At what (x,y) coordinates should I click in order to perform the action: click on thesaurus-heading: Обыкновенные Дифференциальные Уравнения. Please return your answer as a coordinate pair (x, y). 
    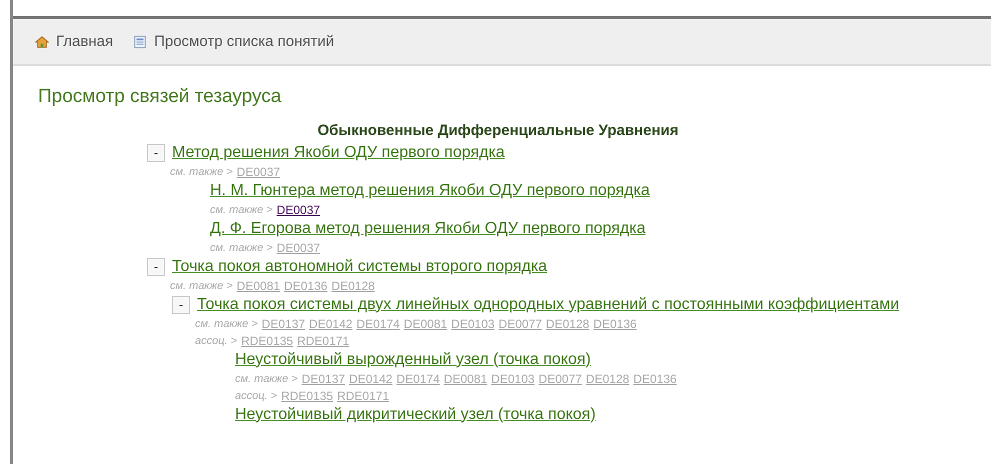
    Looking at the image, I should click on (498, 130).